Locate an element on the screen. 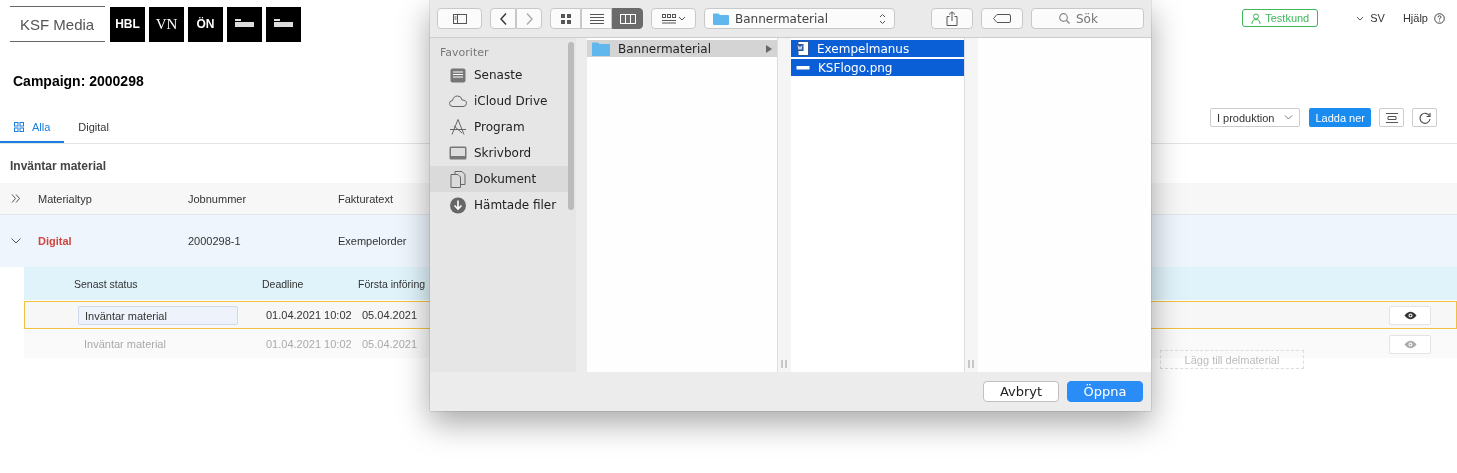 This screenshot has width=1457, height=473. newspaper-logo: ÖN is located at coordinates (205, 24).